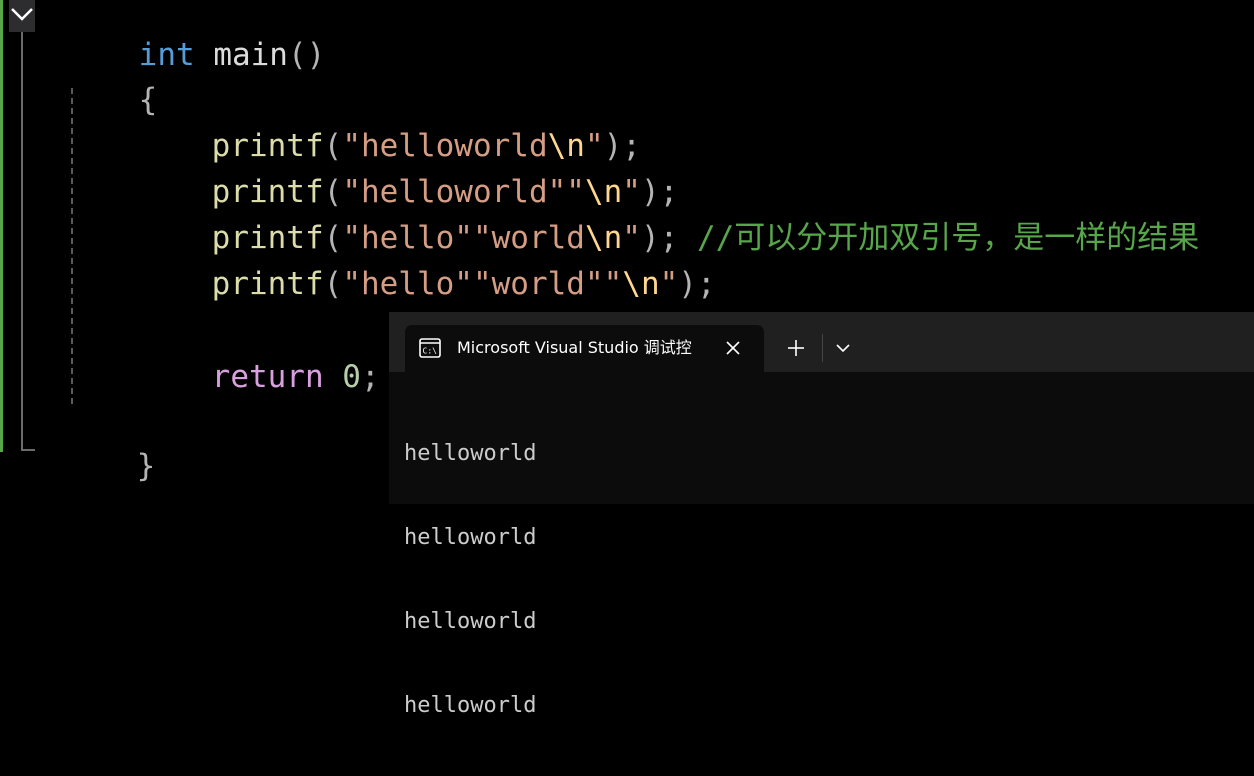  Describe the element at coordinates (109, 466) in the screenshot. I see `code-line-10: }` at that location.